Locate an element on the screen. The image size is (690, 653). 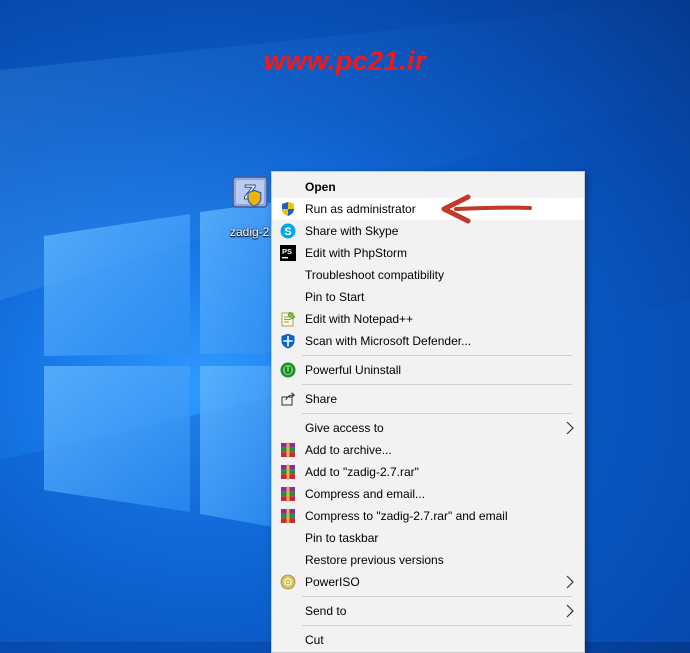
menu-item-label: Give access to is located at coordinates (344, 428).